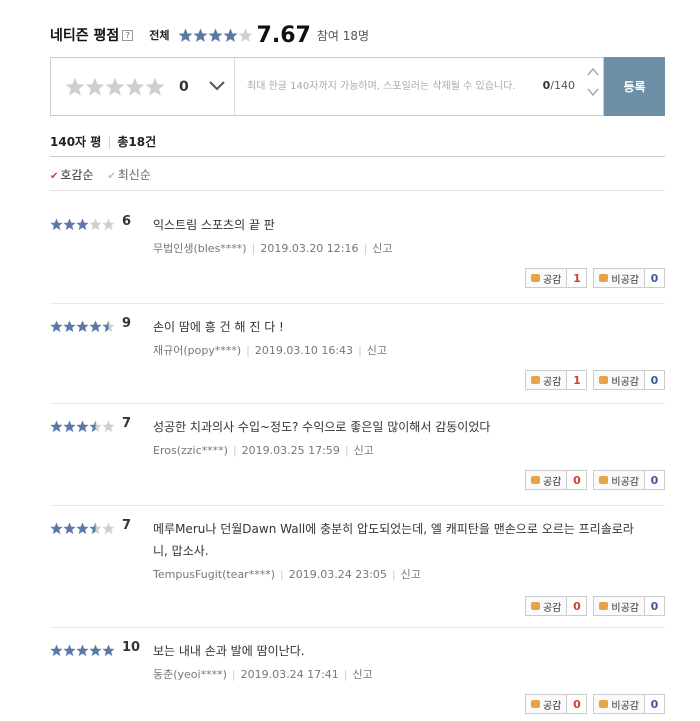  I want to click on sort-latest: ✔ 최신순, so click(129, 175).